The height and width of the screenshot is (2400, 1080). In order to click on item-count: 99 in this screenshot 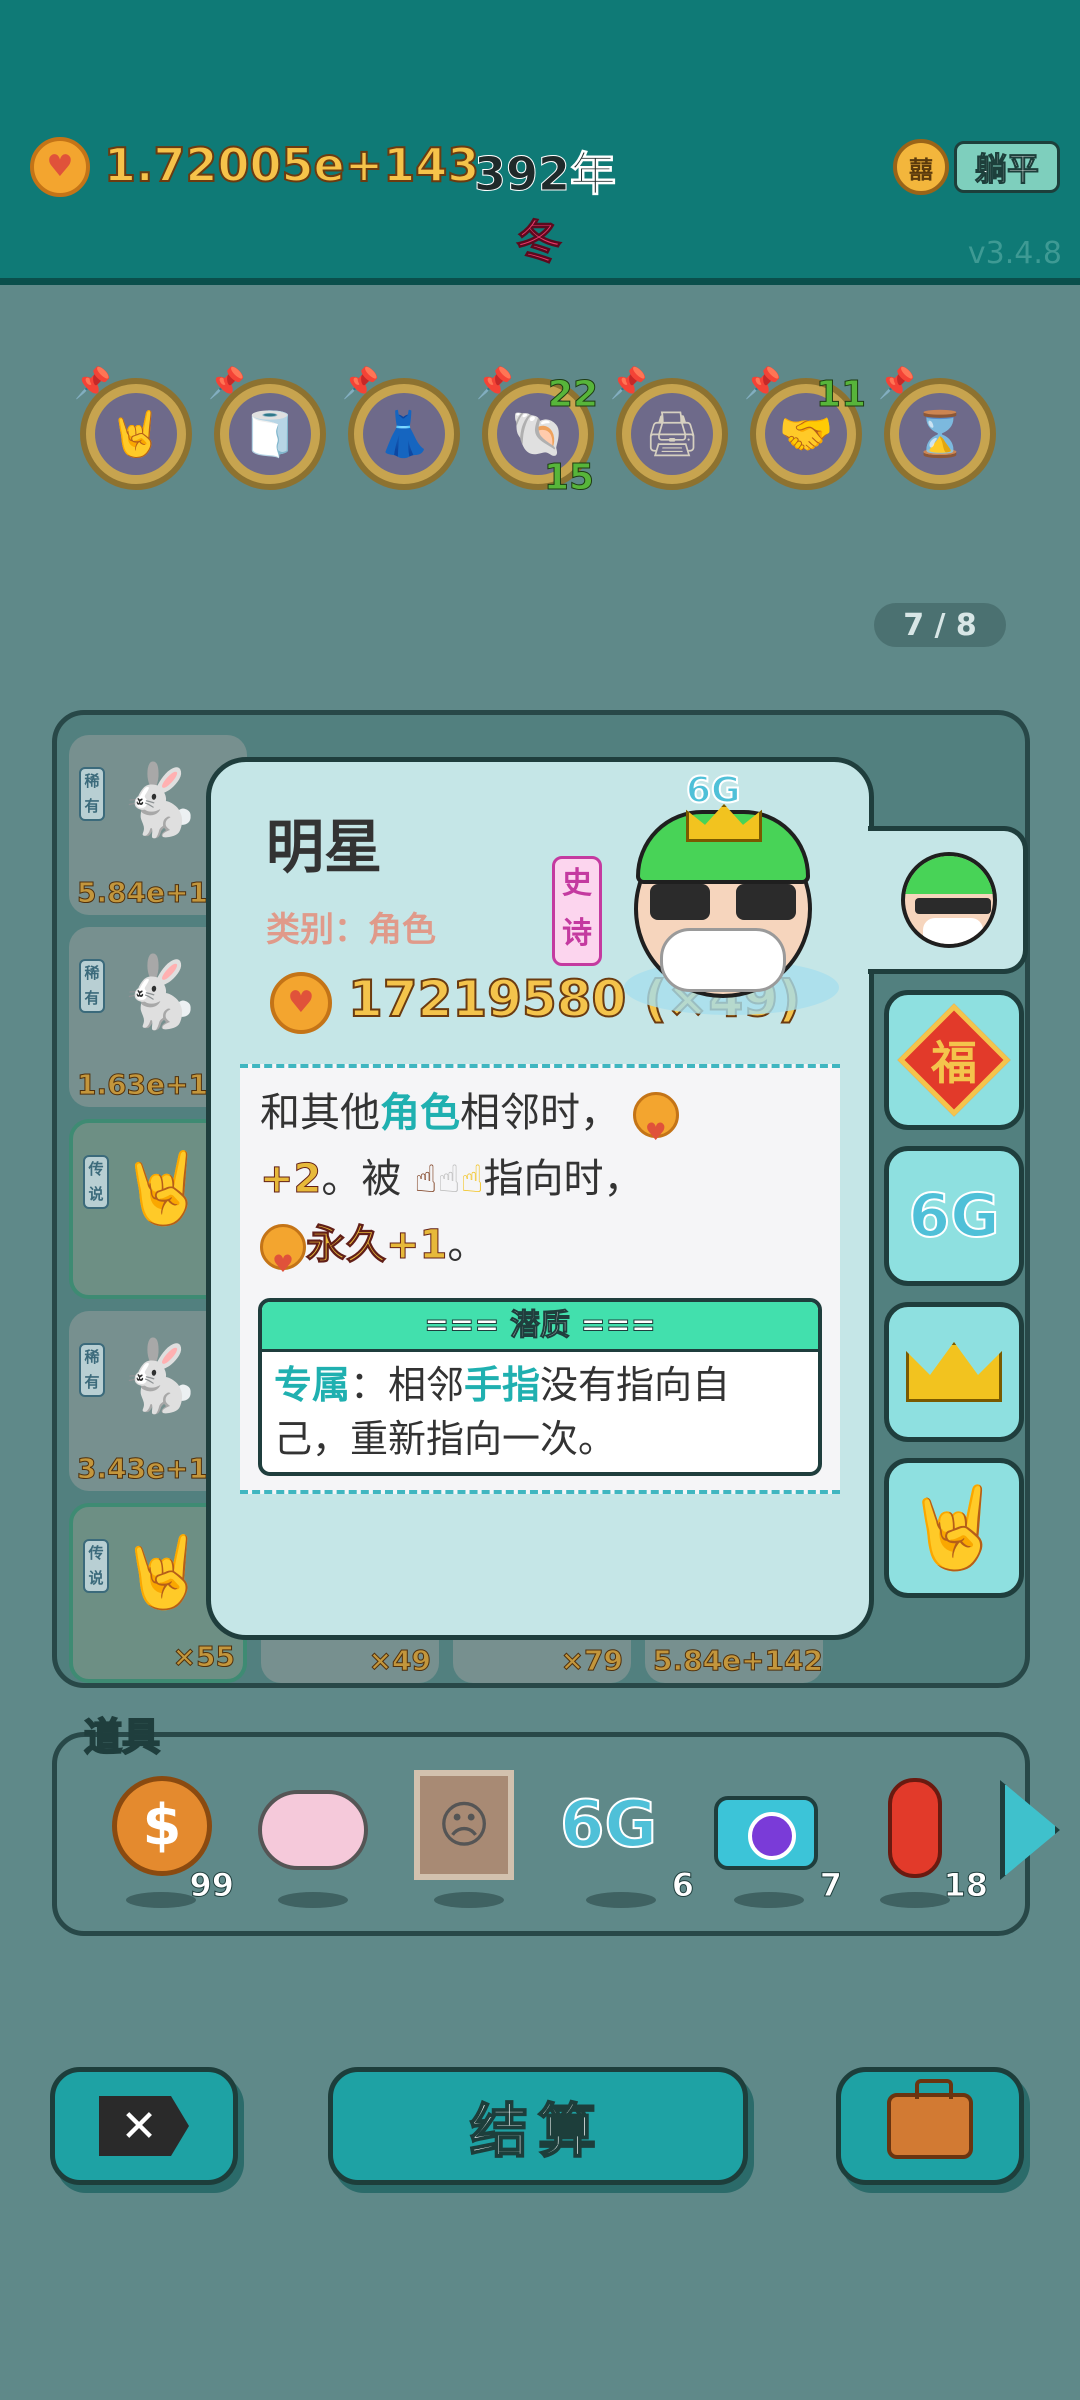, I will do `click(212, 1885)`.